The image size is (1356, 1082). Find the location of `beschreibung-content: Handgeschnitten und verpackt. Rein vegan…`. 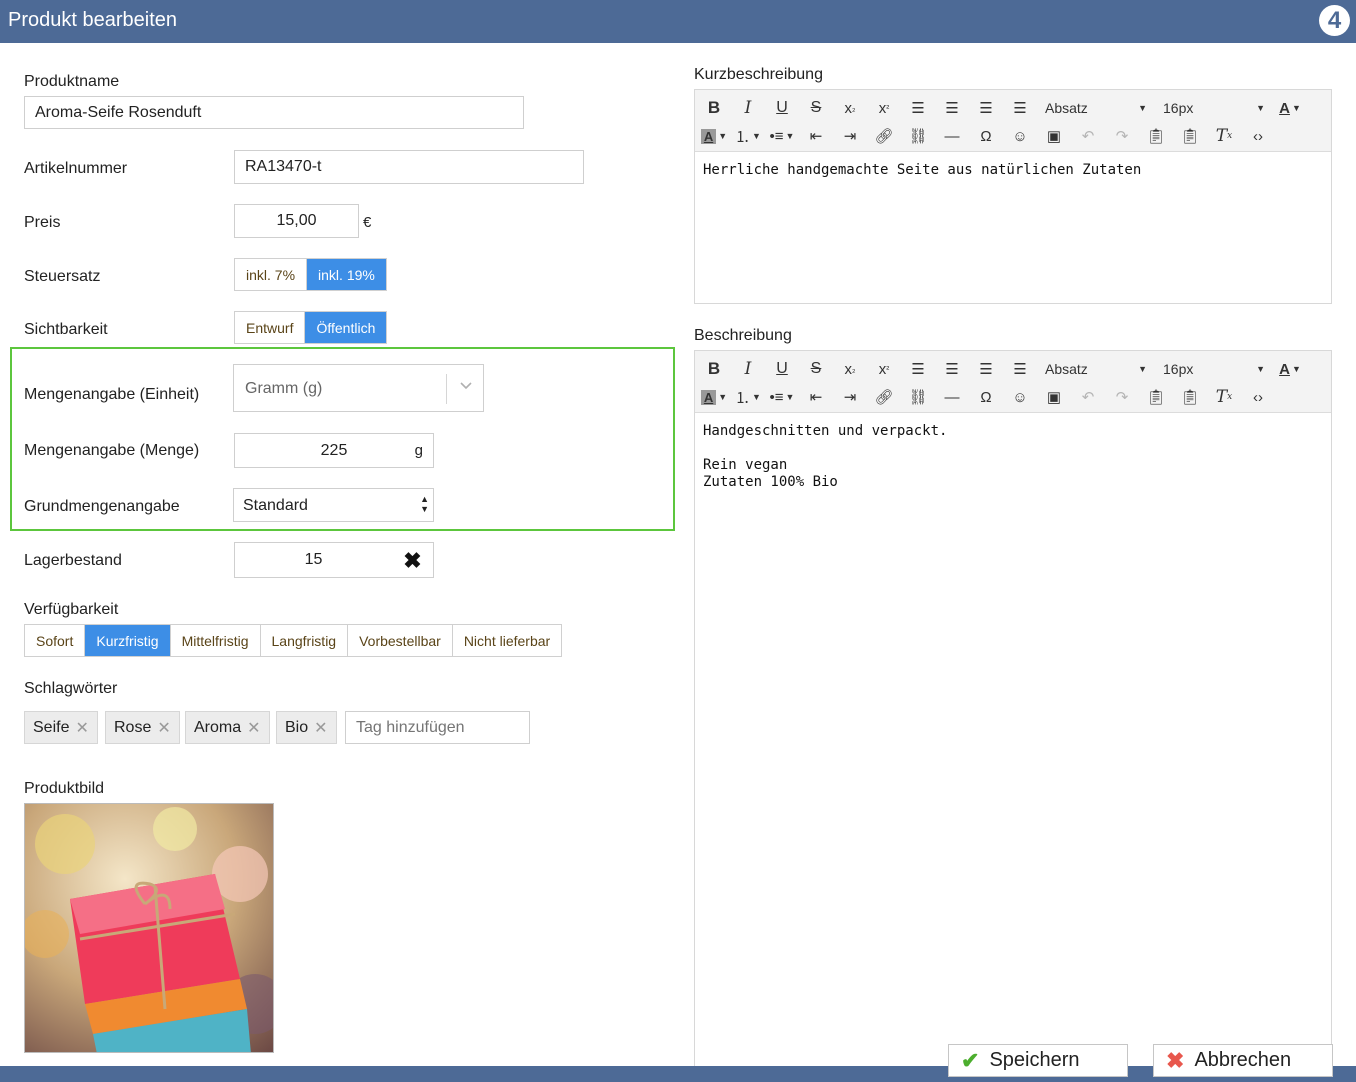

beschreibung-content: Handgeschnitten und verpackt. Rein vegan… is located at coordinates (1013, 457).